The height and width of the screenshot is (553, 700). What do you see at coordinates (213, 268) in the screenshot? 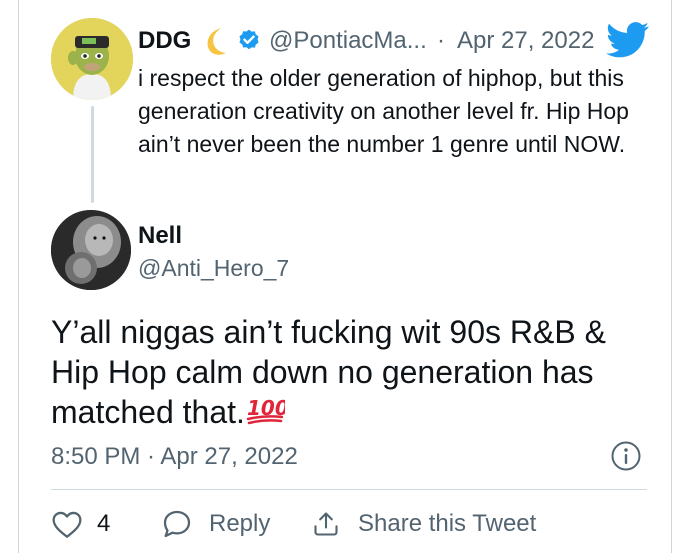
I see `tweet-author-handle: @Anti_Hero_7` at bounding box center [213, 268].